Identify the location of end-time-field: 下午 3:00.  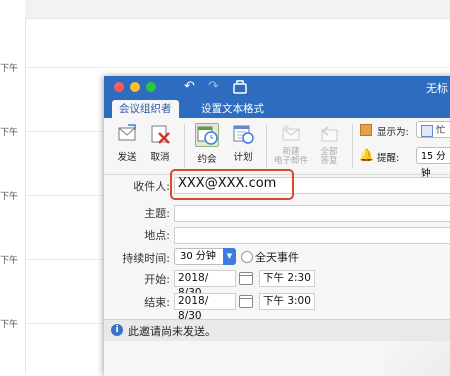
(287, 301).